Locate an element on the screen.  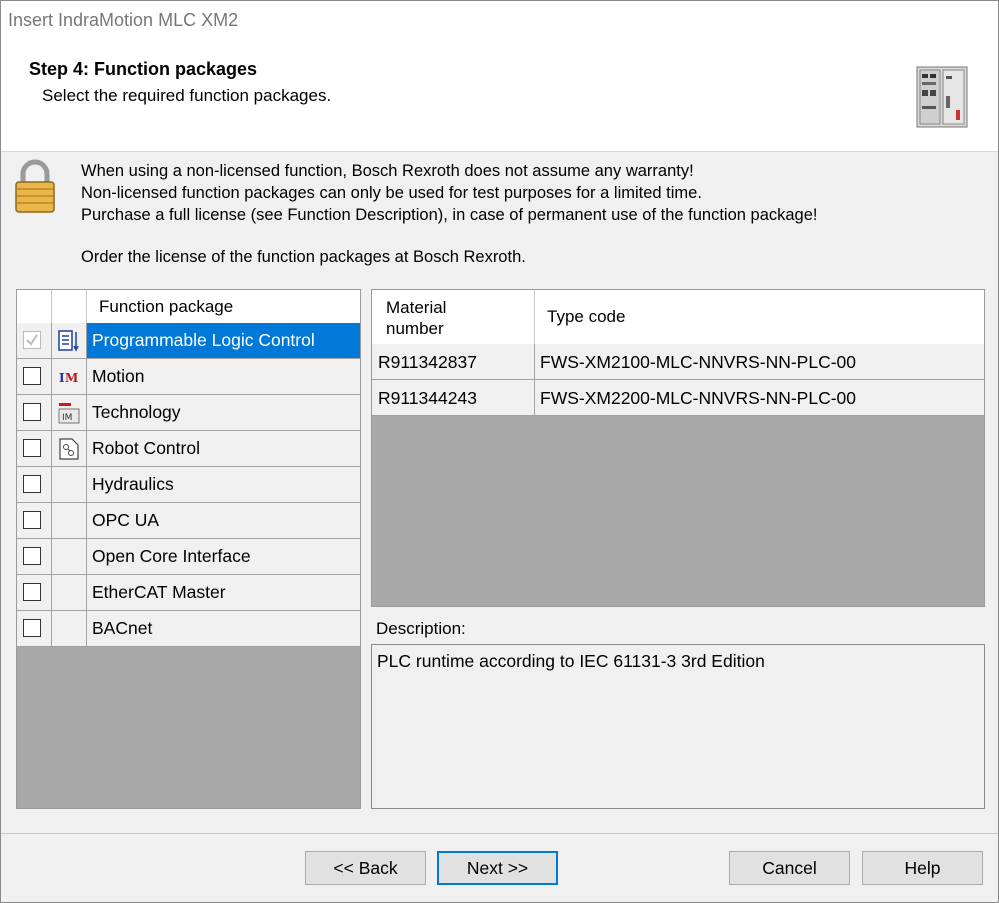
package-label: Robot Control is located at coordinates (146, 448).